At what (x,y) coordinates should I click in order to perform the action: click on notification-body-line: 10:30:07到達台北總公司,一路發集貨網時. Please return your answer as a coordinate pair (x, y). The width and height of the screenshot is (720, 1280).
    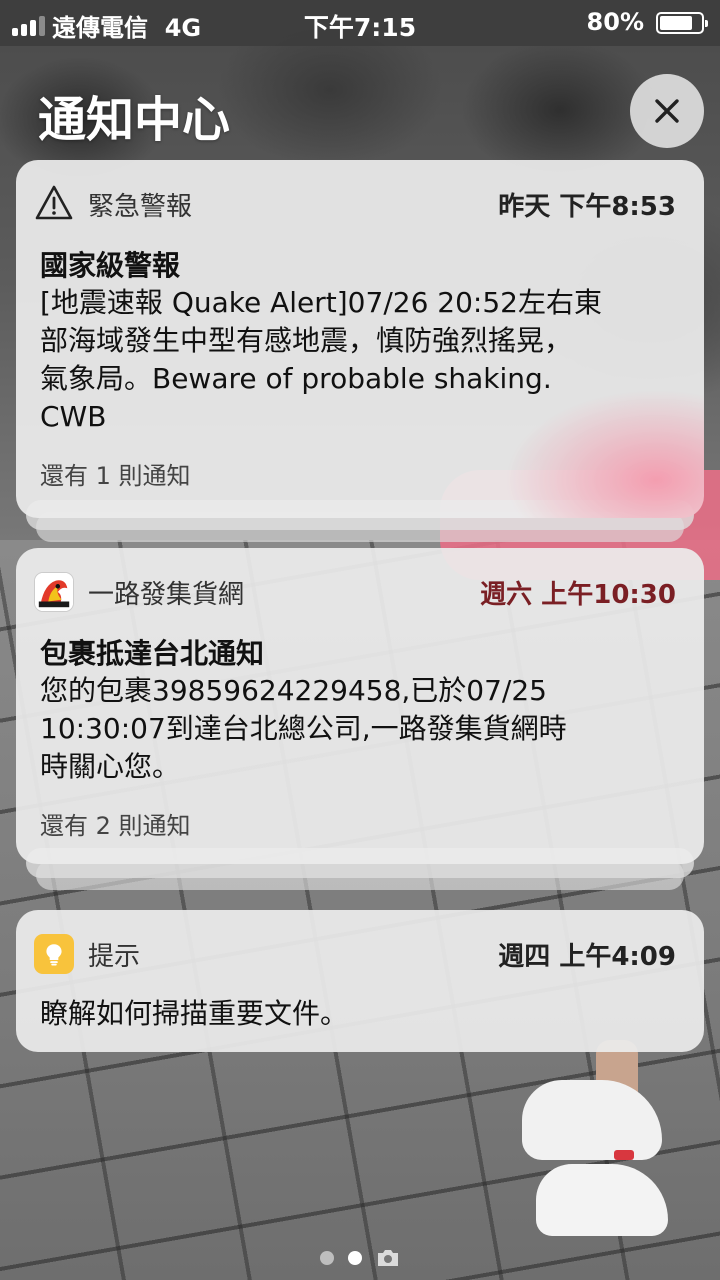
    Looking at the image, I should click on (303, 728).